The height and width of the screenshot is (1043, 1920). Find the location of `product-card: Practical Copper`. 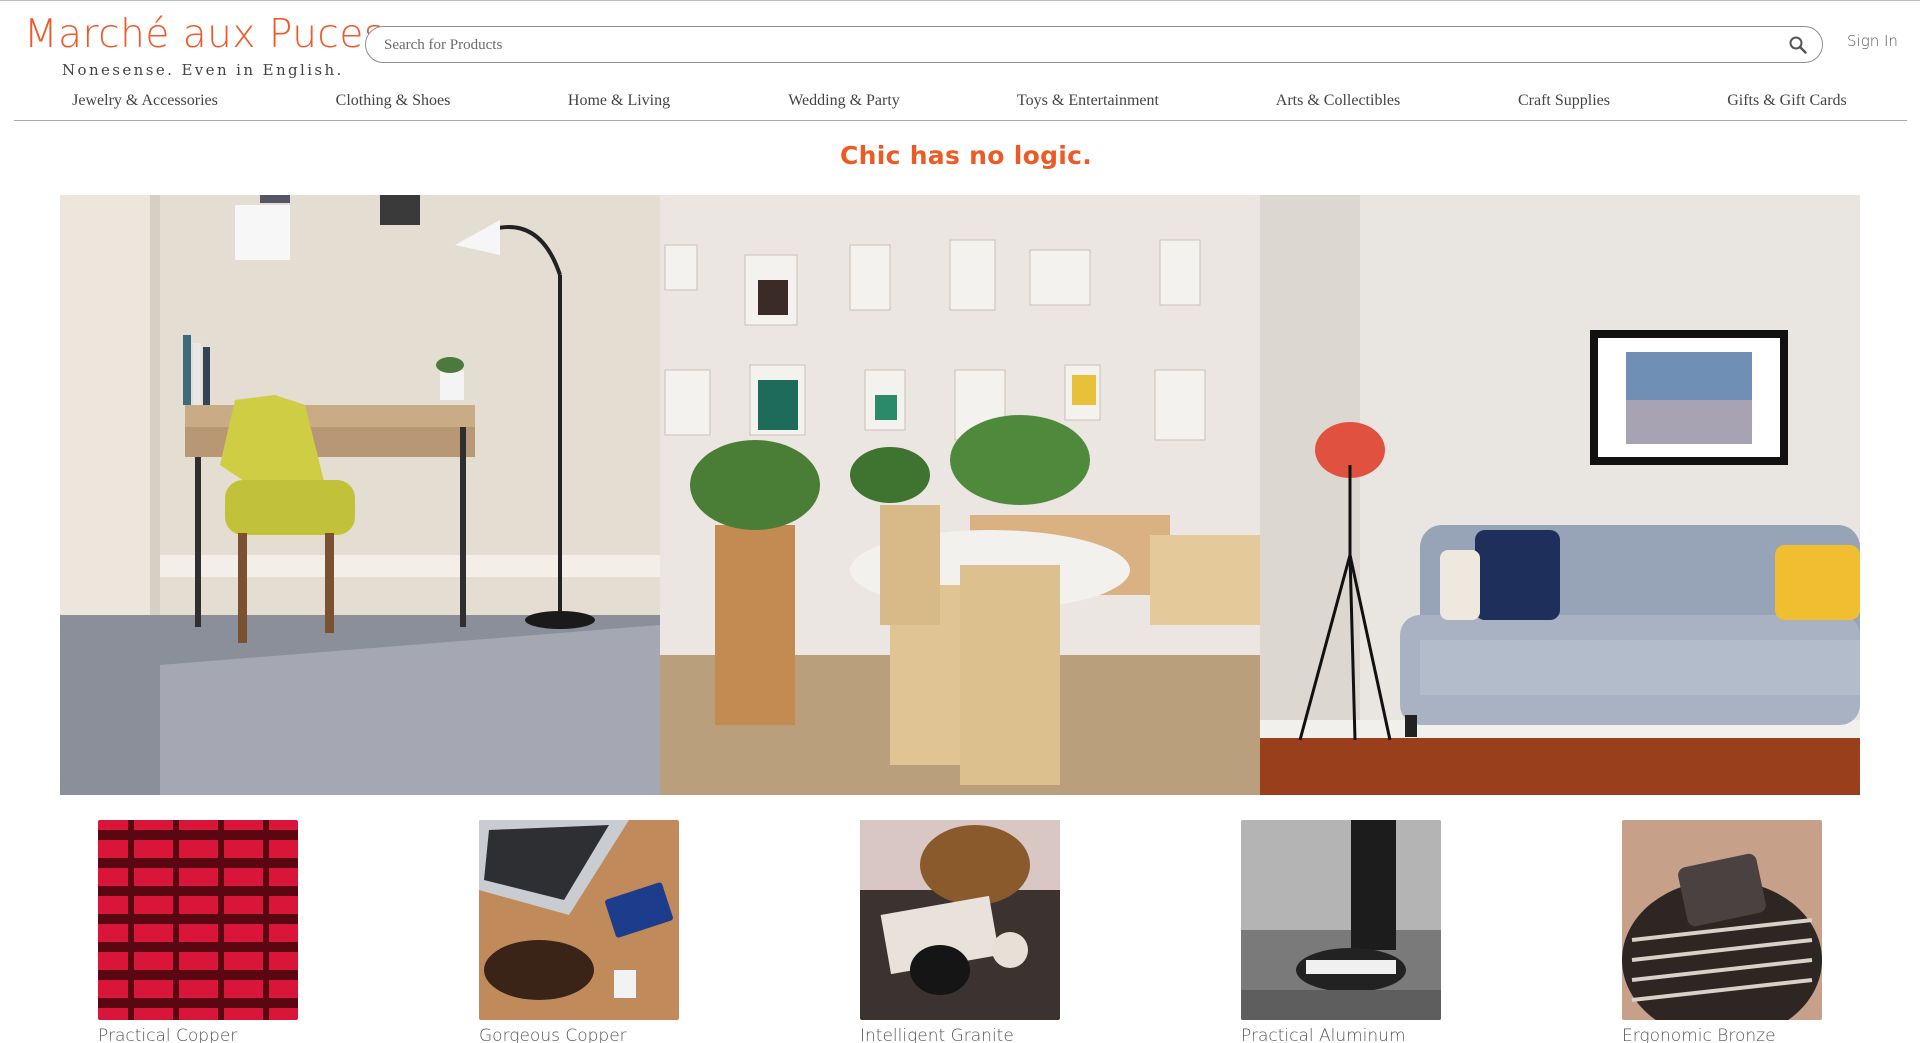

product-card: Practical Copper is located at coordinates (198, 931).